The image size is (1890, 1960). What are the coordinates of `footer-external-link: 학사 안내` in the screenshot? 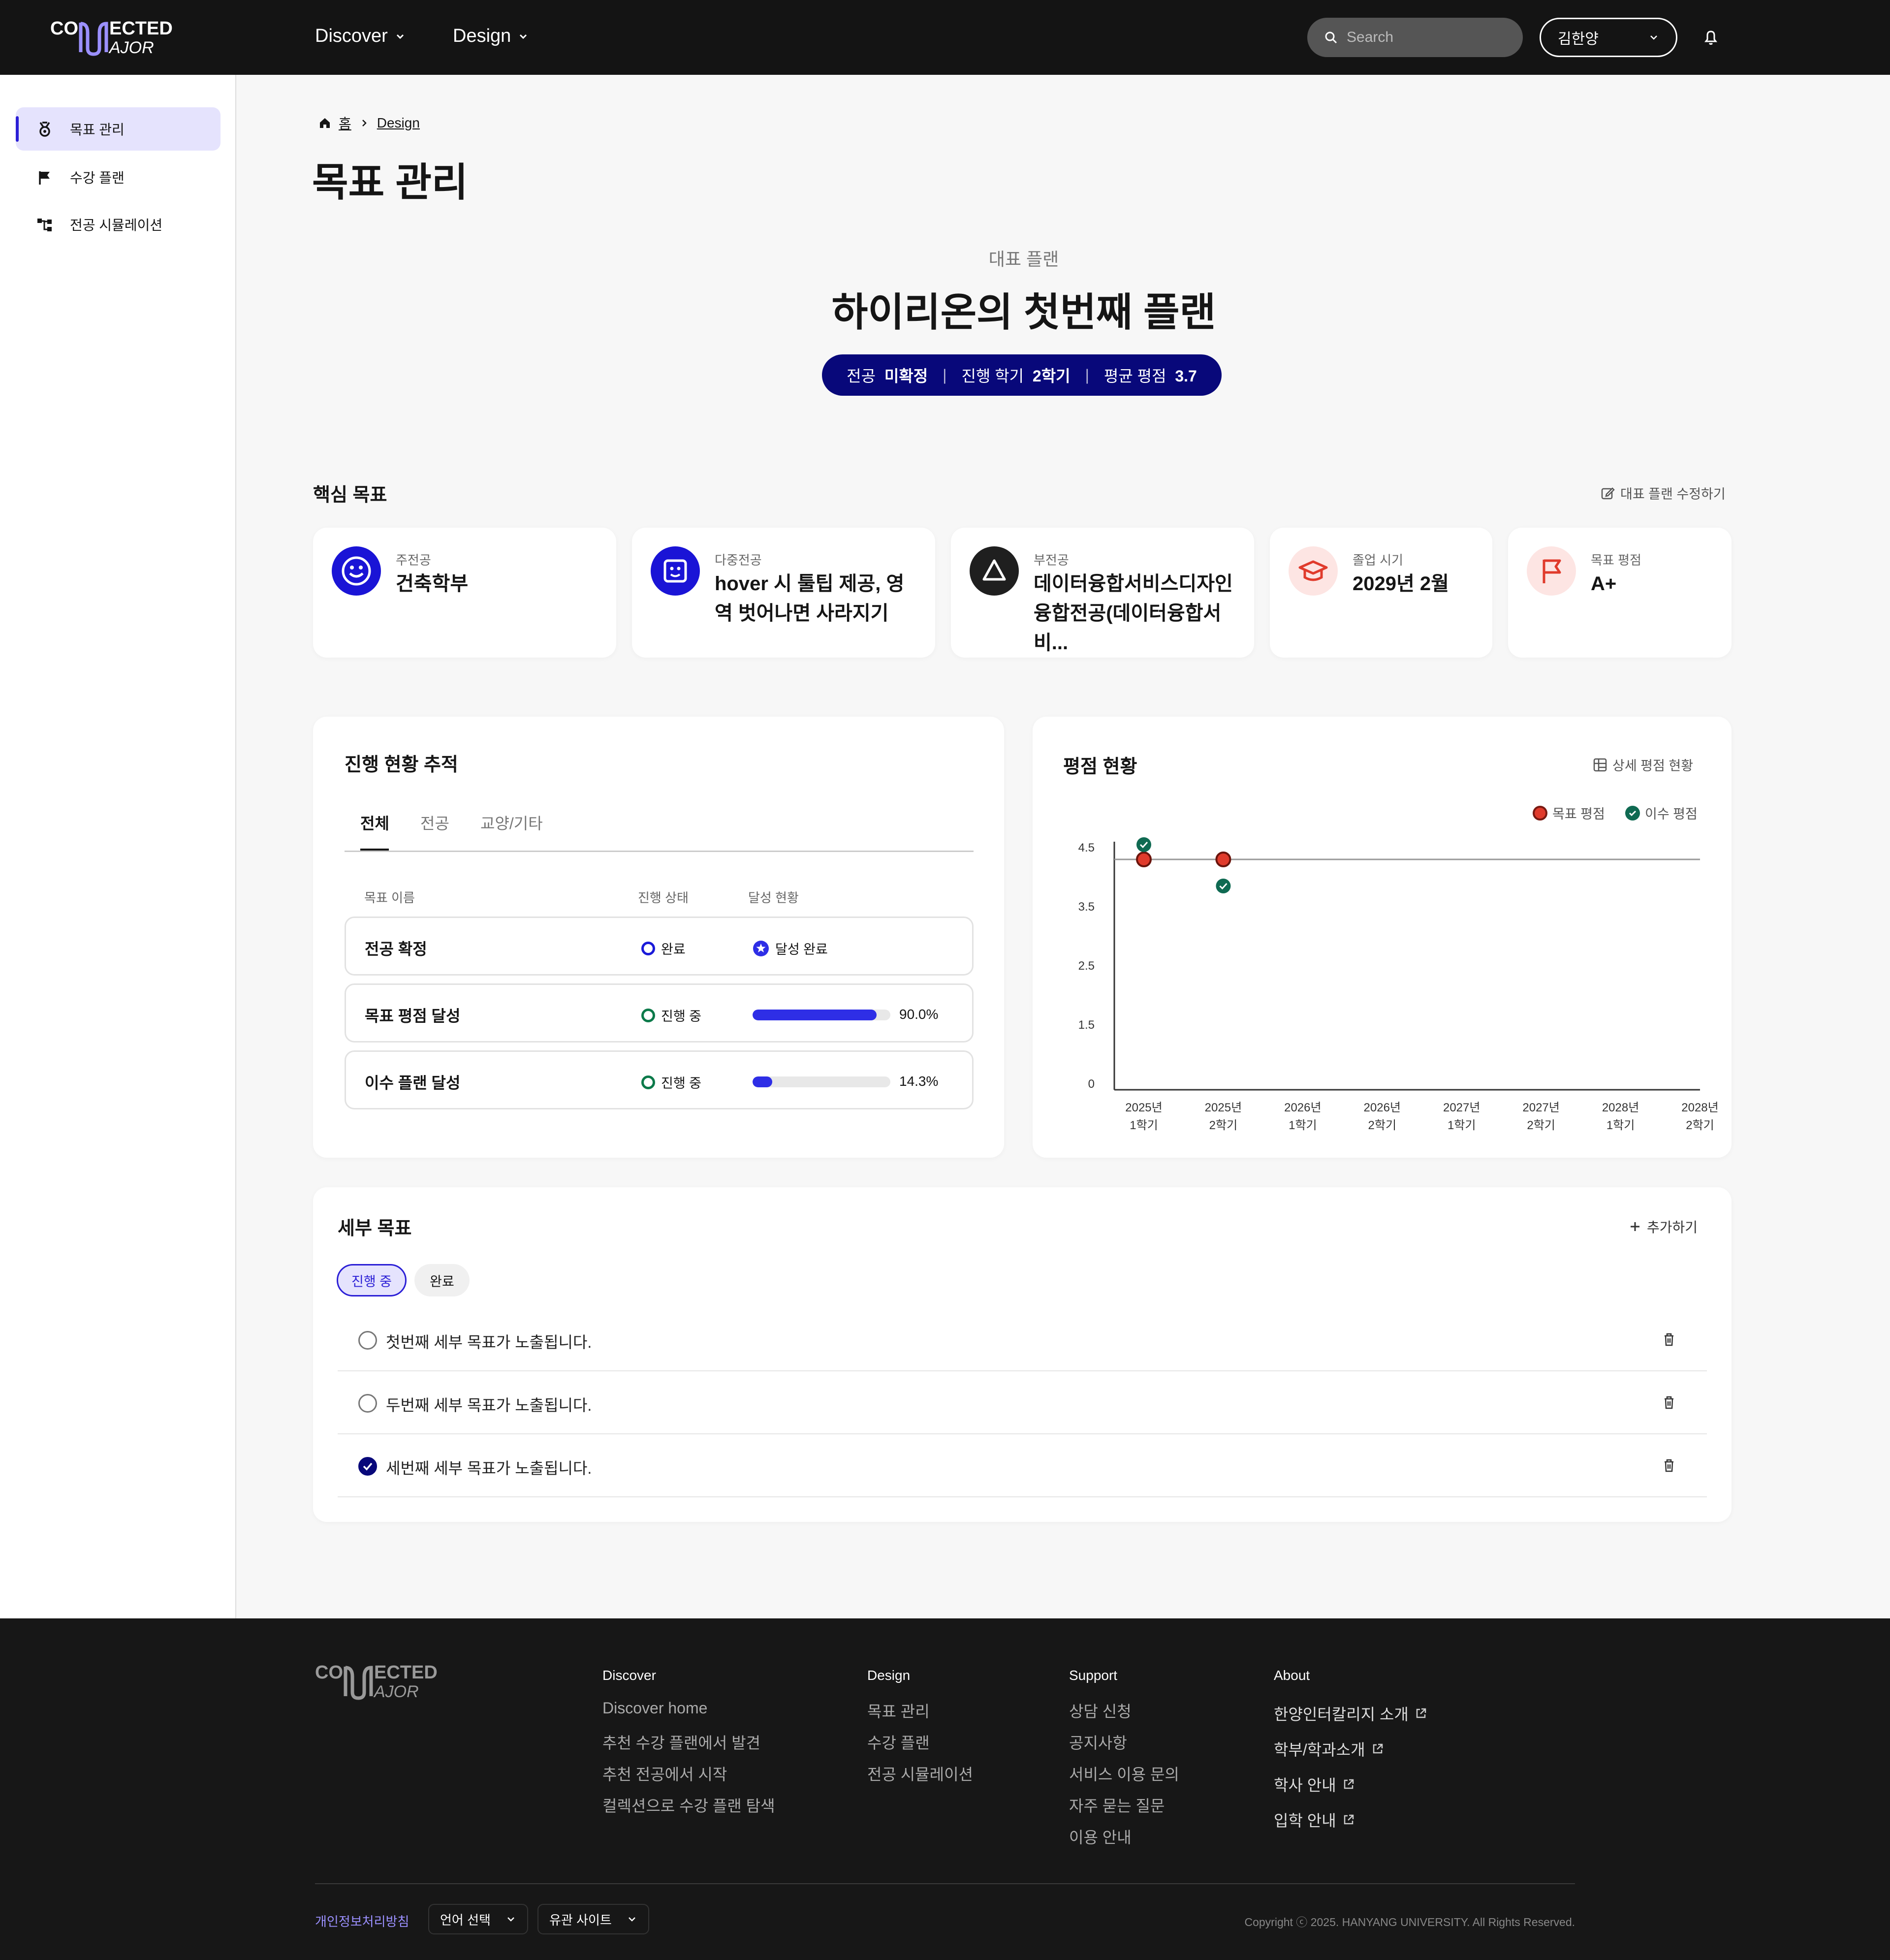 It's located at (1314, 1784).